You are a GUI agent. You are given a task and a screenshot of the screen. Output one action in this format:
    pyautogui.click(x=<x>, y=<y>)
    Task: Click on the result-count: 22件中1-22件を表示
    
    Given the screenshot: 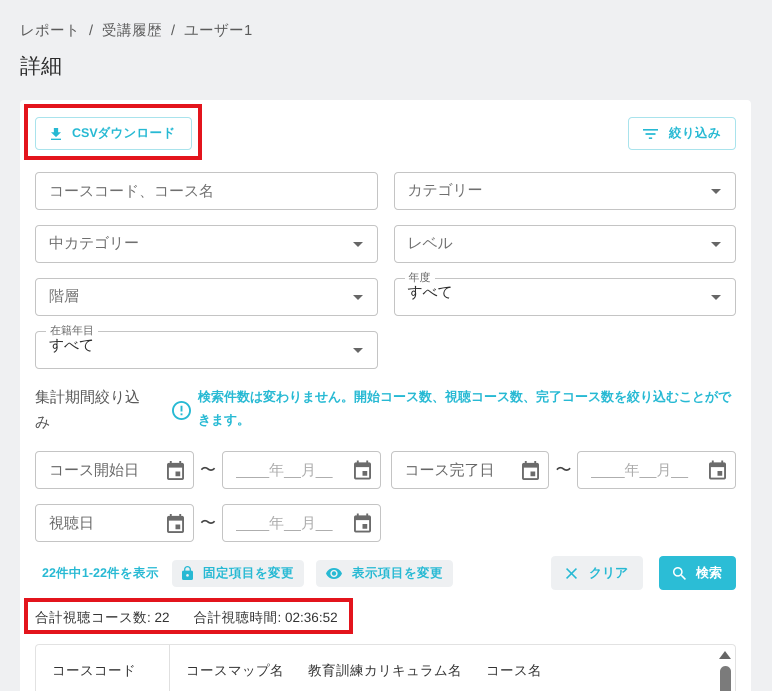 What is the action you would take?
    pyautogui.click(x=100, y=573)
    